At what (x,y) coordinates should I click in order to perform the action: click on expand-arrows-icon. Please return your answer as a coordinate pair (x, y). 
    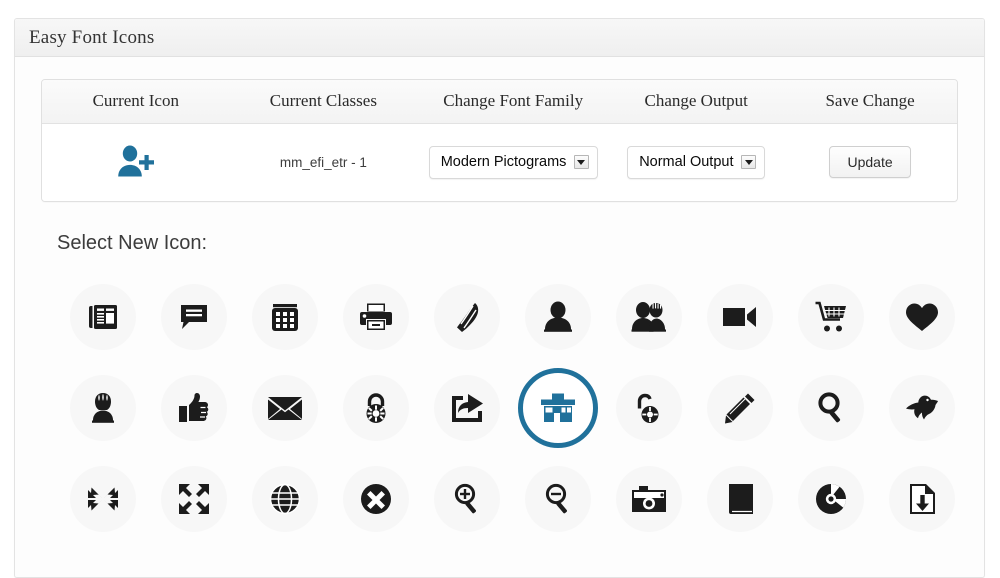
    Looking at the image, I should click on (193, 498).